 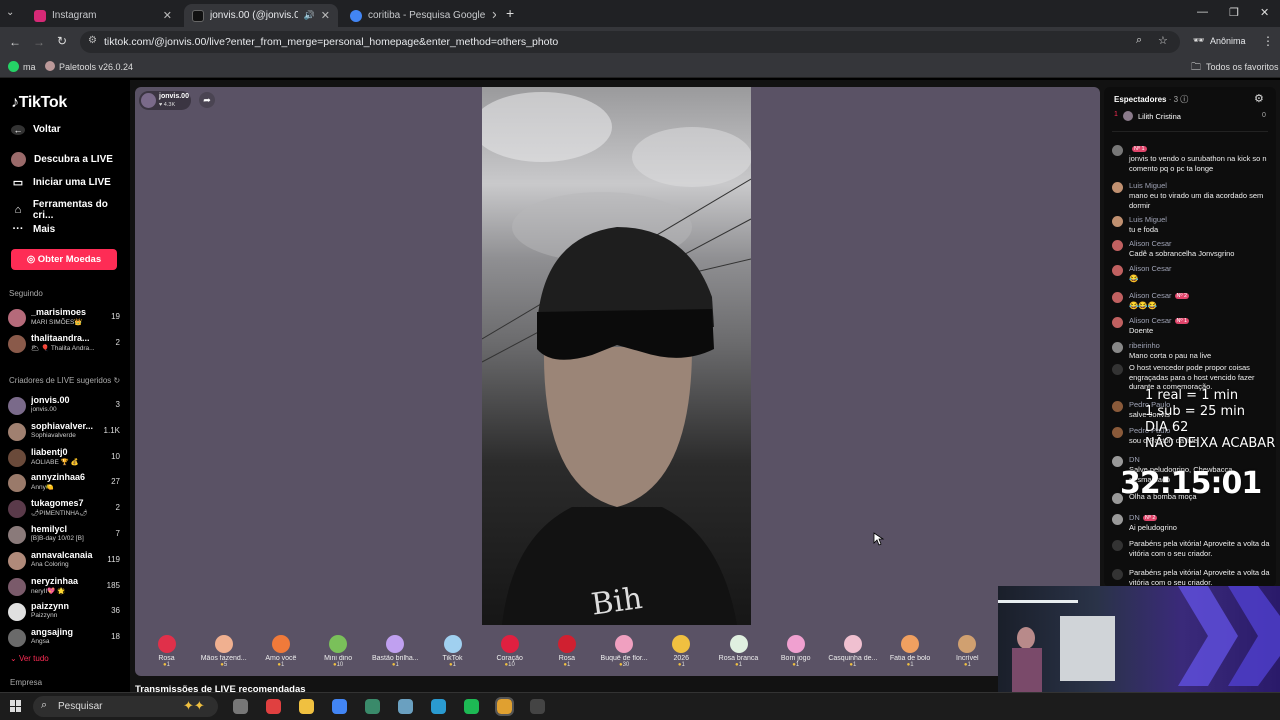 What do you see at coordinates (471, 706) in the screenshot?
I see `spotify-icon` at bounding box center [471, 706].